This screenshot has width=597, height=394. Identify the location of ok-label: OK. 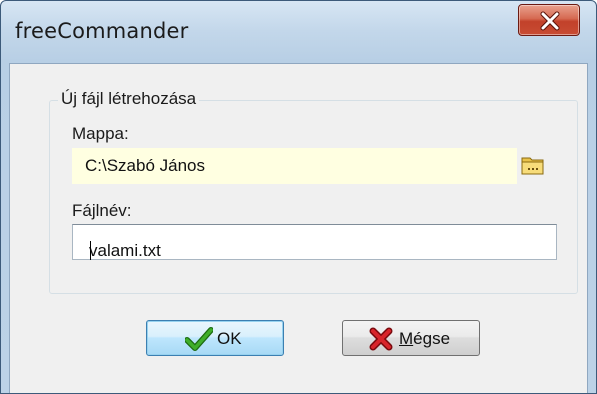
(229, 338).